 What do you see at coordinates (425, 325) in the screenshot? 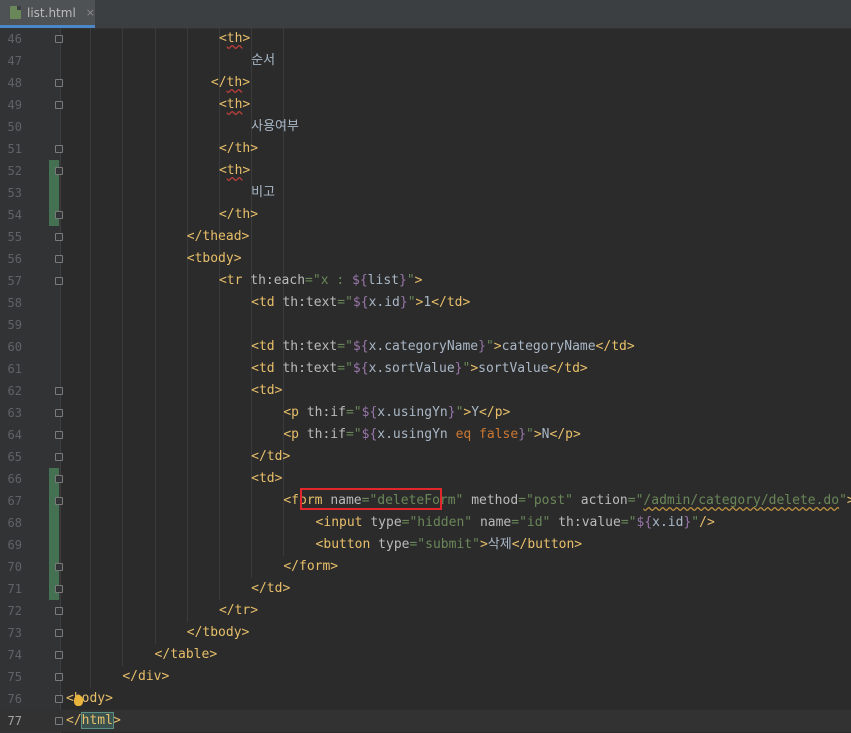
I see `code-line: 59` at bounding box center [425, 325].